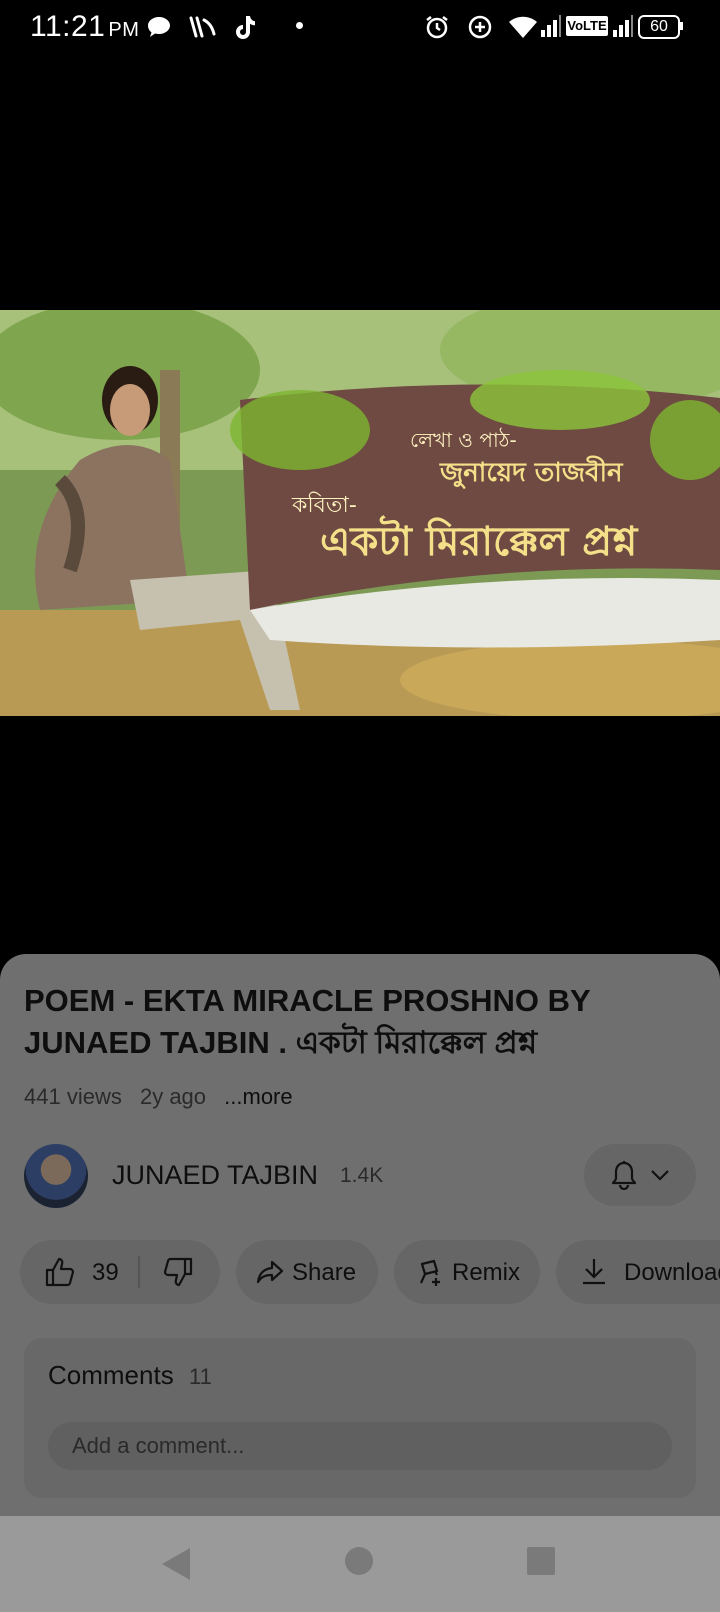 The image size is (720, 1612). What do you see at coordinates (124, 30) in the screenshot?
I see `clock-ampm: PM` at bounding box center [124, 30].